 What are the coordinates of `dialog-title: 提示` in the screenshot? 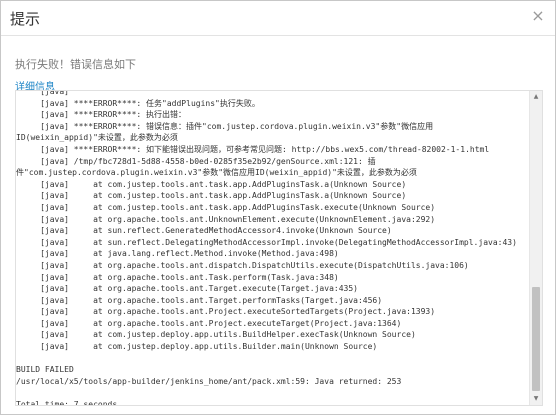 It's located at (25, 19).